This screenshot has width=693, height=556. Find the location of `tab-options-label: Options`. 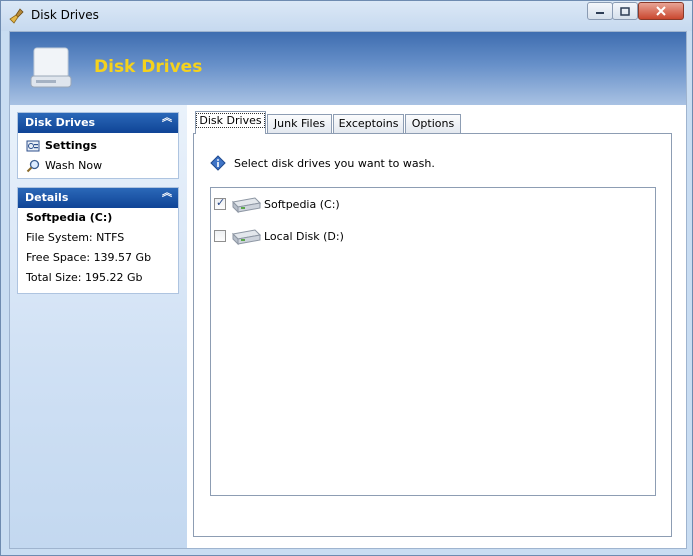

tab-options-label: Options is located at coordinates (433, 123).